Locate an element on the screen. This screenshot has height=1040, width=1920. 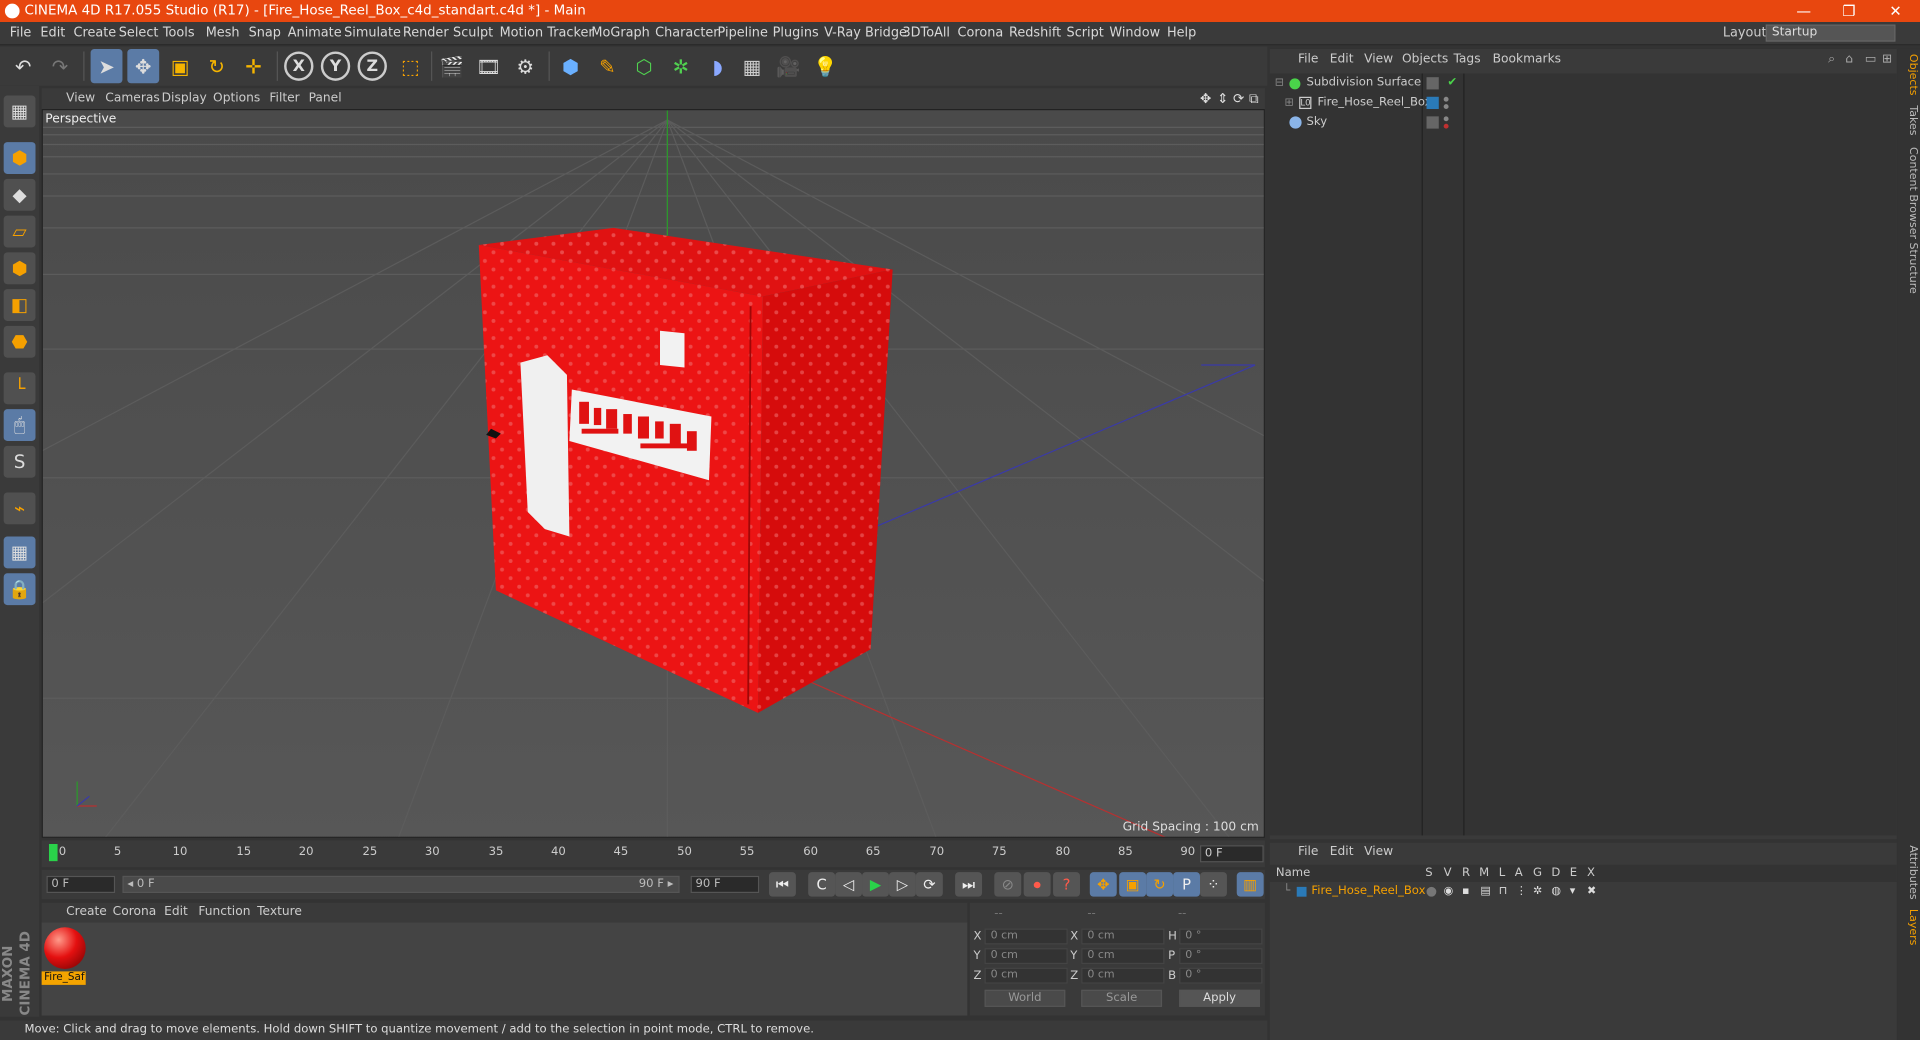
key-pla-button: ⁘ is located at coordinates (1213, 884).